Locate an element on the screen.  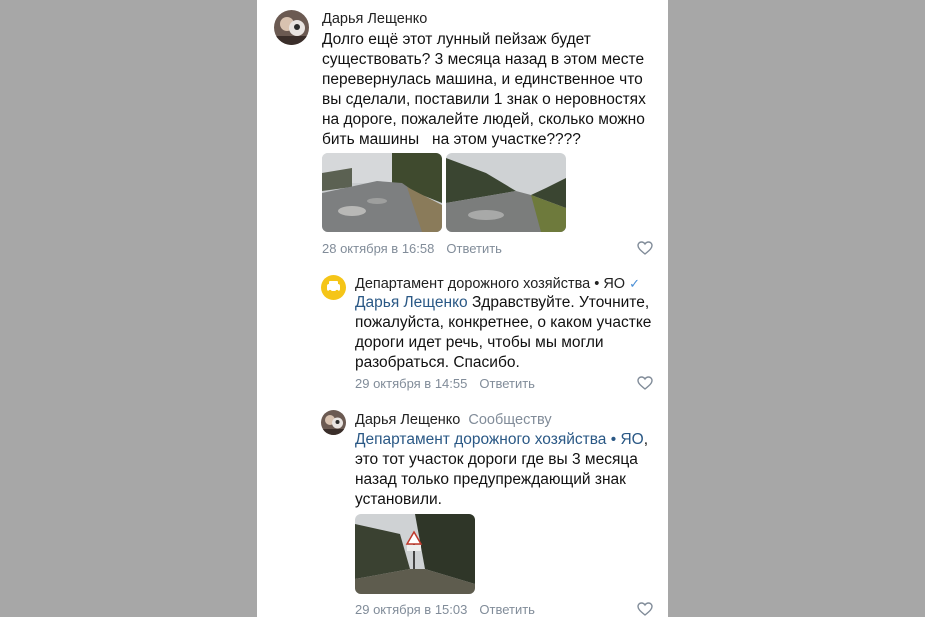
department-avatar is located at coordinates (333, 287).